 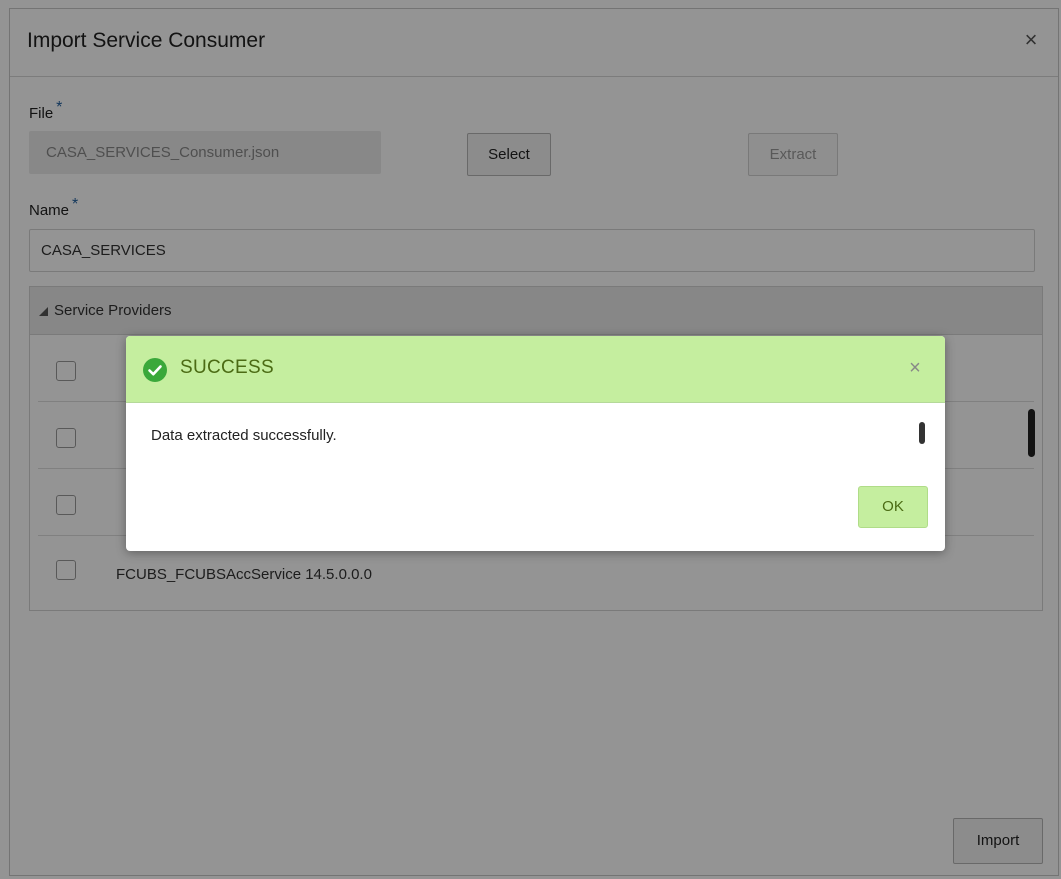 What do you see at coordinates (922, 433) in the screenshot?
I see `modal-scrollbar` at bounding box center [922, 433].